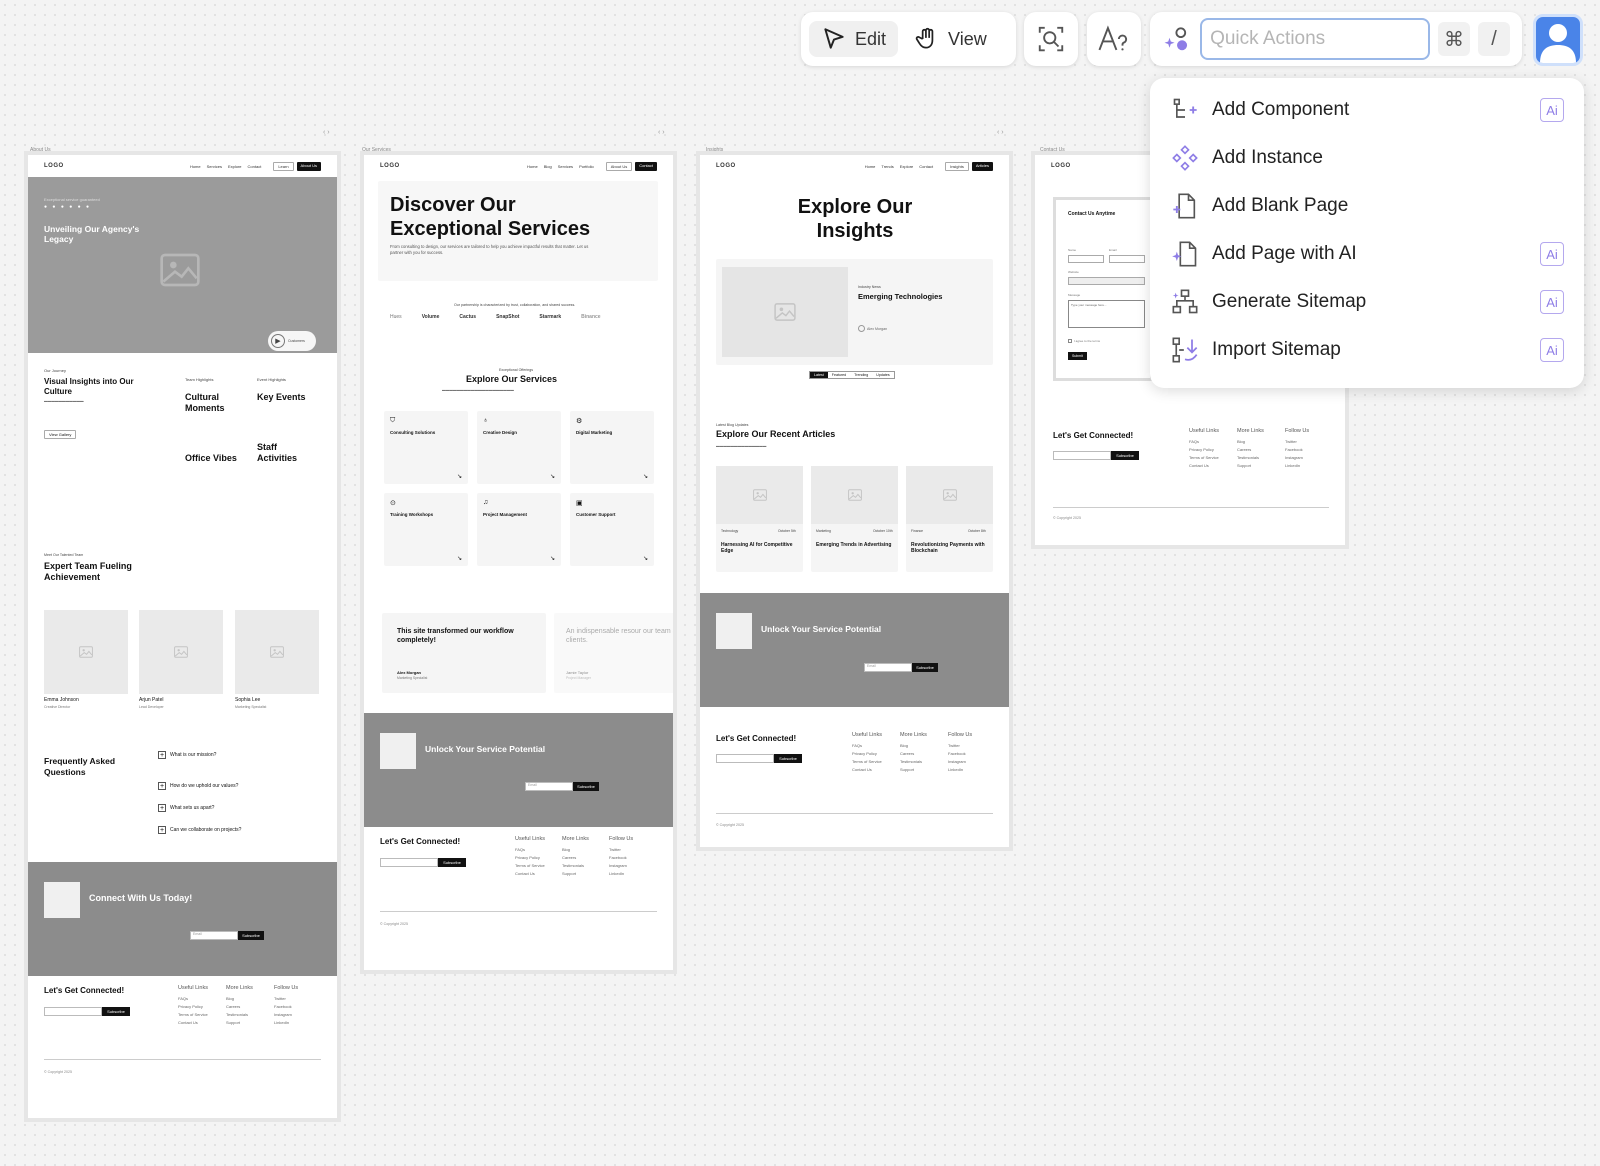  What do you see at coordinates (785, 312) in the screenshot?
I see `featured-image` at bounding box center [785, 312].